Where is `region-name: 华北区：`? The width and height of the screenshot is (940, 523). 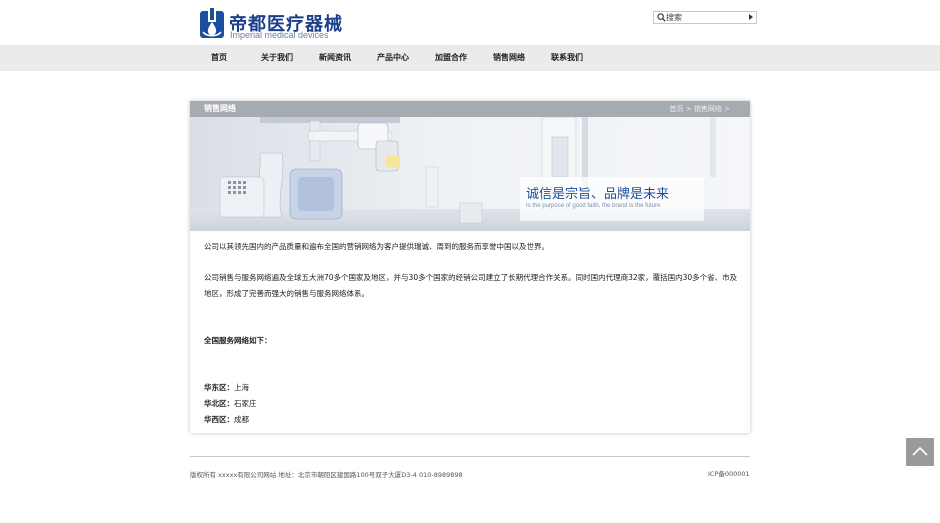 region-name: 华北区： is located at coordinates (219, 403).